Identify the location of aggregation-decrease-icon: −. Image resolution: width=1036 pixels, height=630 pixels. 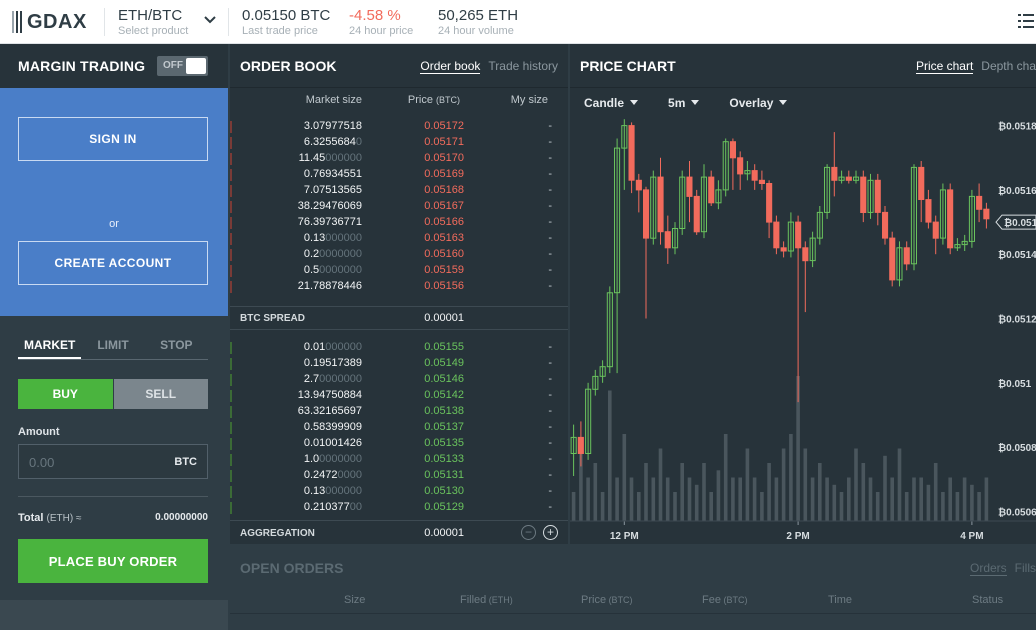
(528, 532).